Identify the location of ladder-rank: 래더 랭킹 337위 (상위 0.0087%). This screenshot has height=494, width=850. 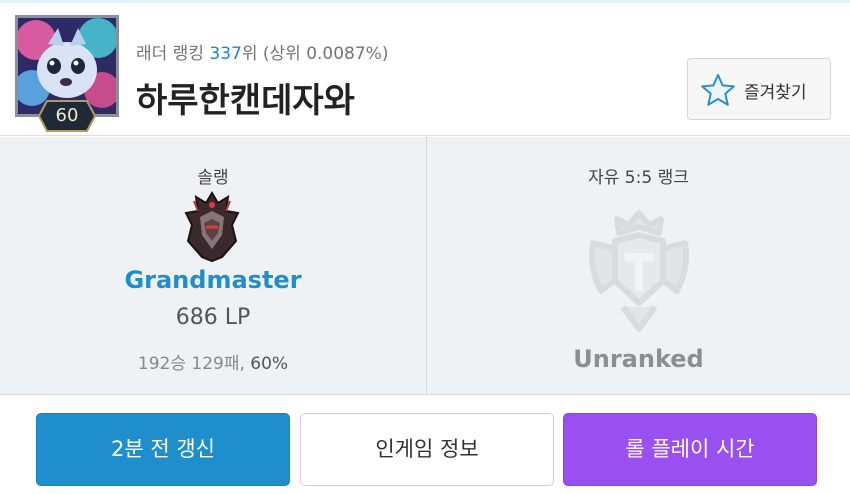
(262, 51).